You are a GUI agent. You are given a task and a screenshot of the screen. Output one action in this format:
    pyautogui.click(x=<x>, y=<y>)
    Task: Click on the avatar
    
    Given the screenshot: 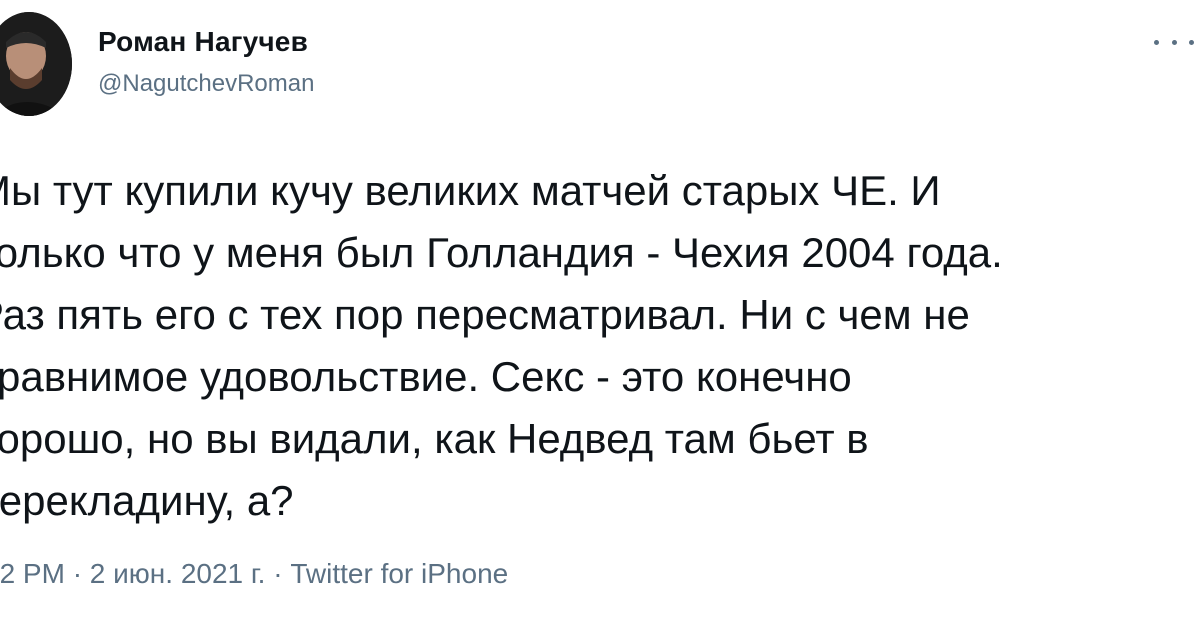 What is the action you would take?
    pyautogui.click(x=36, y=64)
    